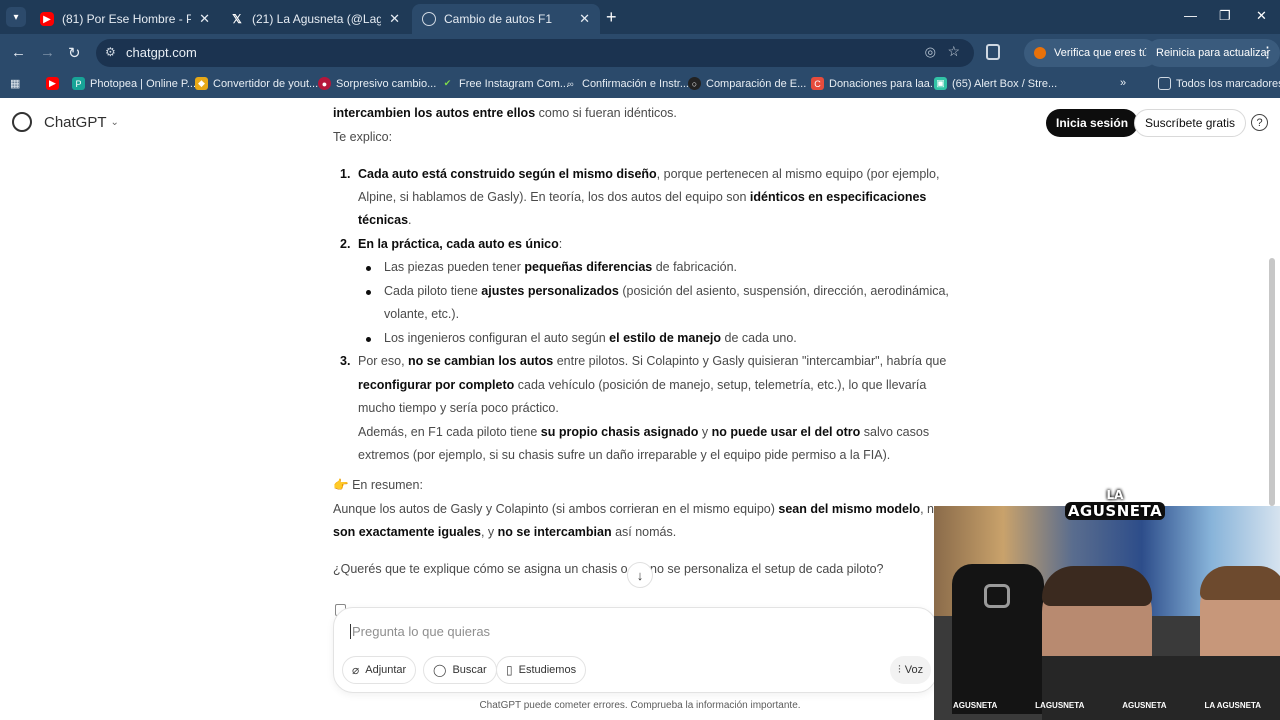 The height and width of the screenshot is (720, 1280). I want to click on prompt-input: Pregunta lo que quieras, so click(420, 631).